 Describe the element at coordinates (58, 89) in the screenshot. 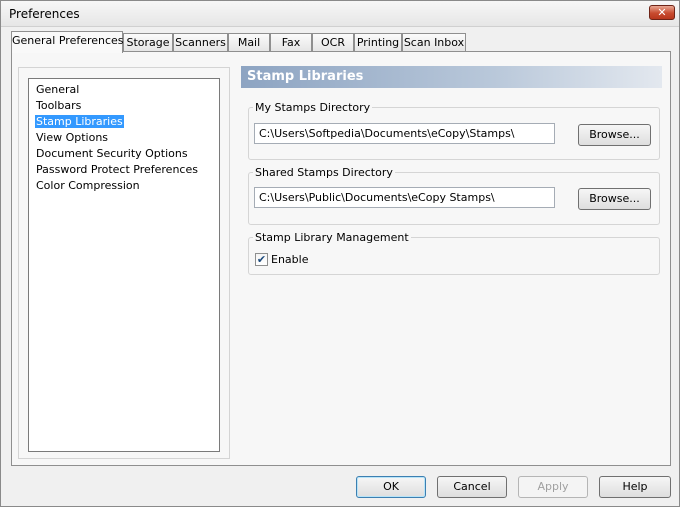

I see `list-item-label: General` at that location.